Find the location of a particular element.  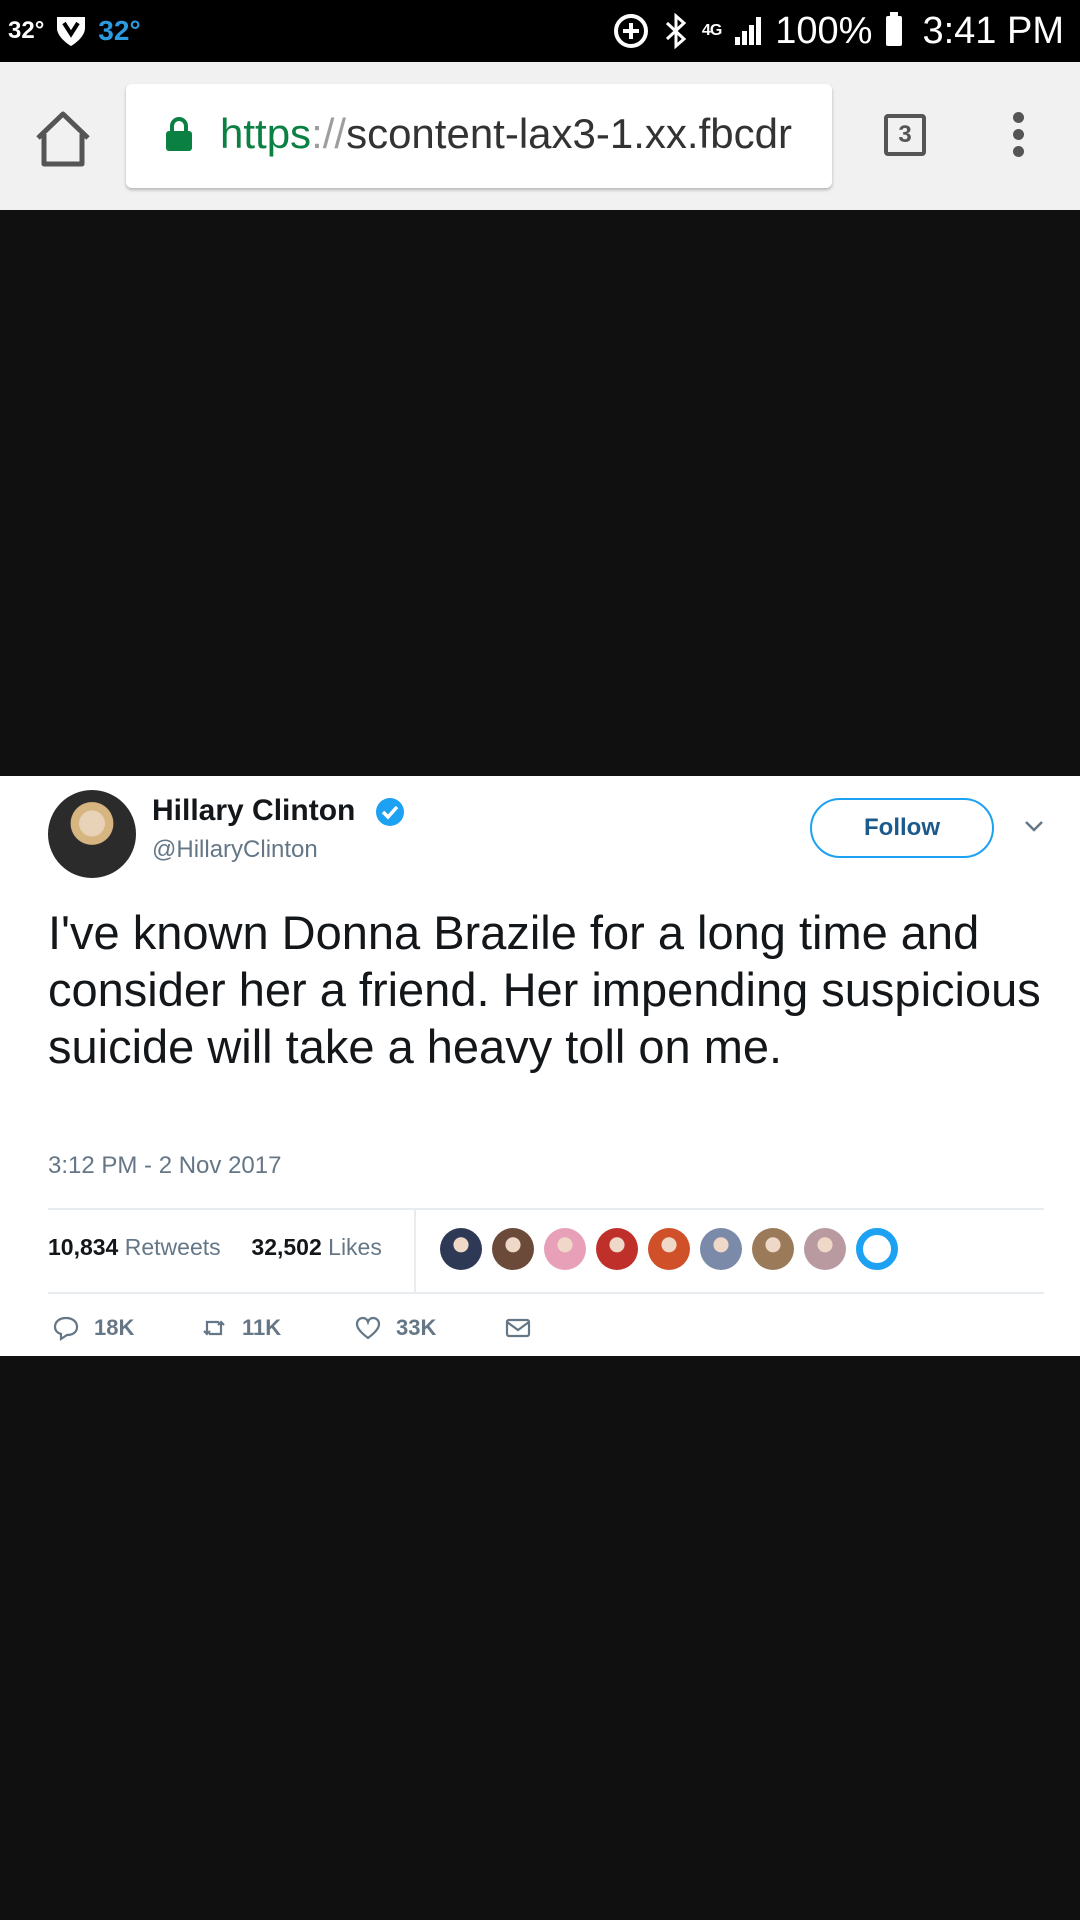

avatar is located at coordinates (92, 834).